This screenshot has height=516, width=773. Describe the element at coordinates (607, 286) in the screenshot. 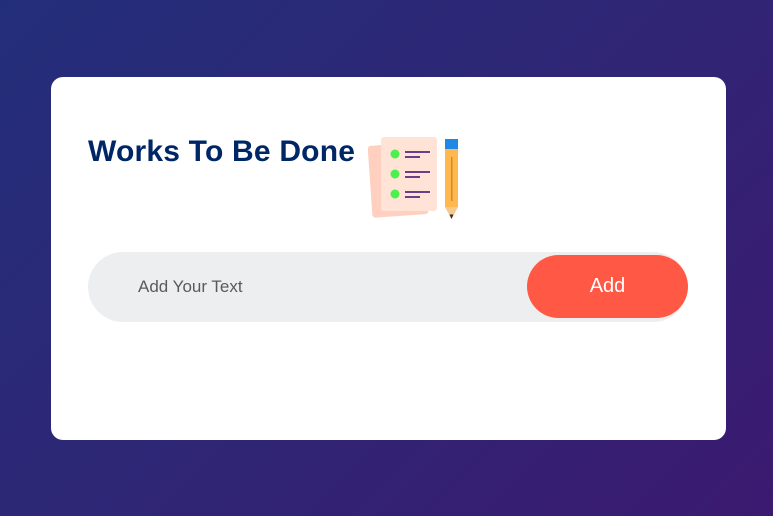

I see `add-button: Add` at that location.